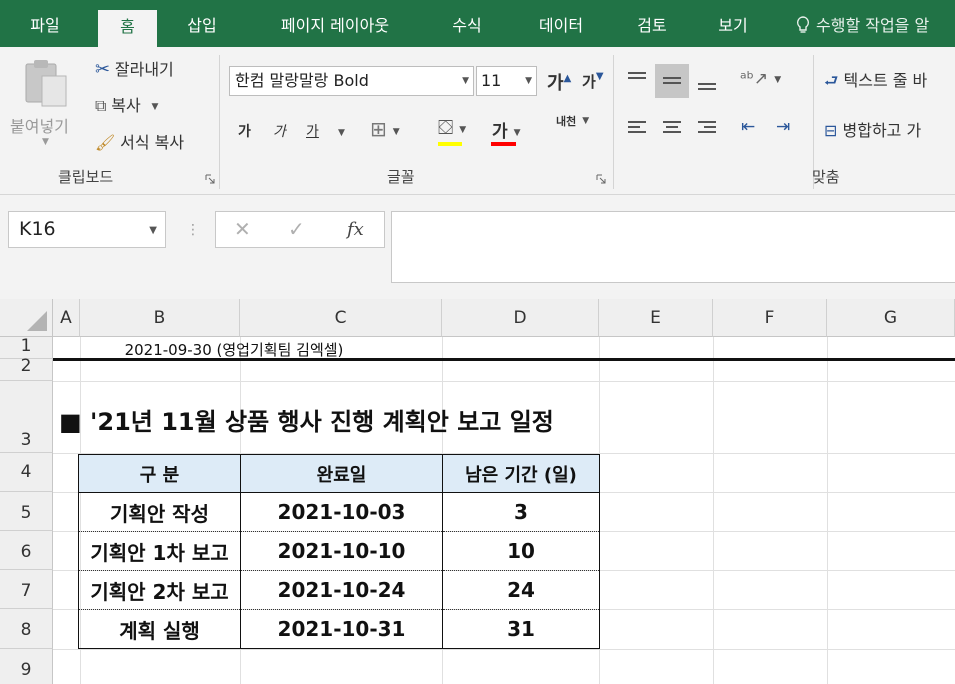  Describe the element at coordinates (341, 473) in the screenshot. I see `header-completion-date: 완료일` at that location.